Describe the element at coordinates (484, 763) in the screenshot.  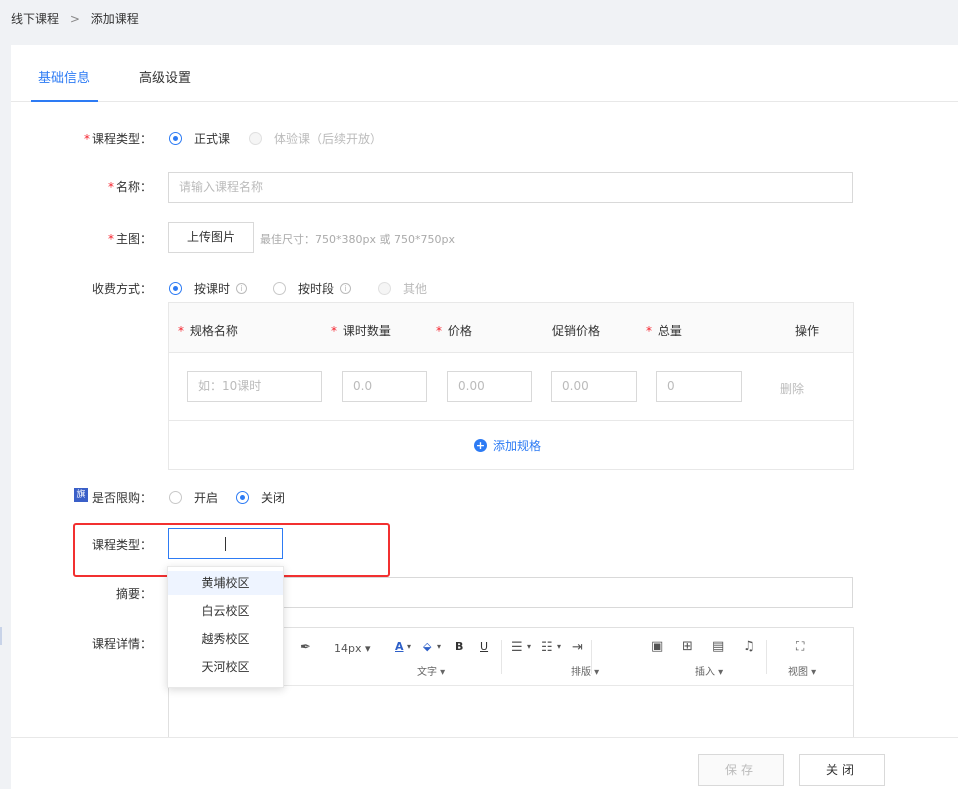
I see `footer-bar: 保存 关闭` at that location.